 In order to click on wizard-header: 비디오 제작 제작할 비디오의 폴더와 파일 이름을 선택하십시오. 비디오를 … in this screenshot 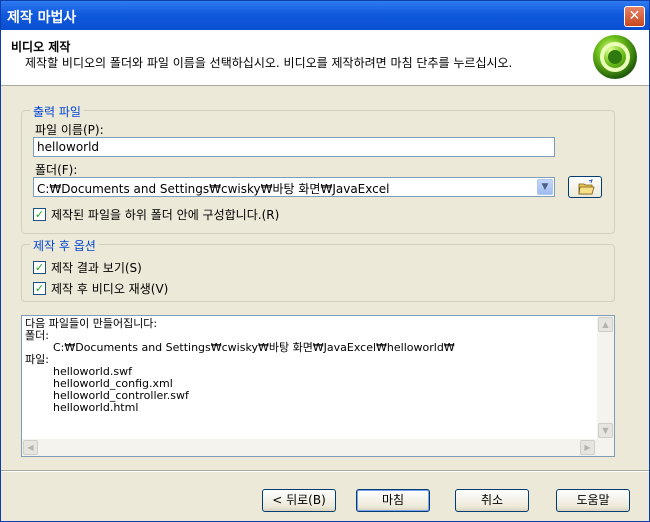, I will do `click(325, 58)`.